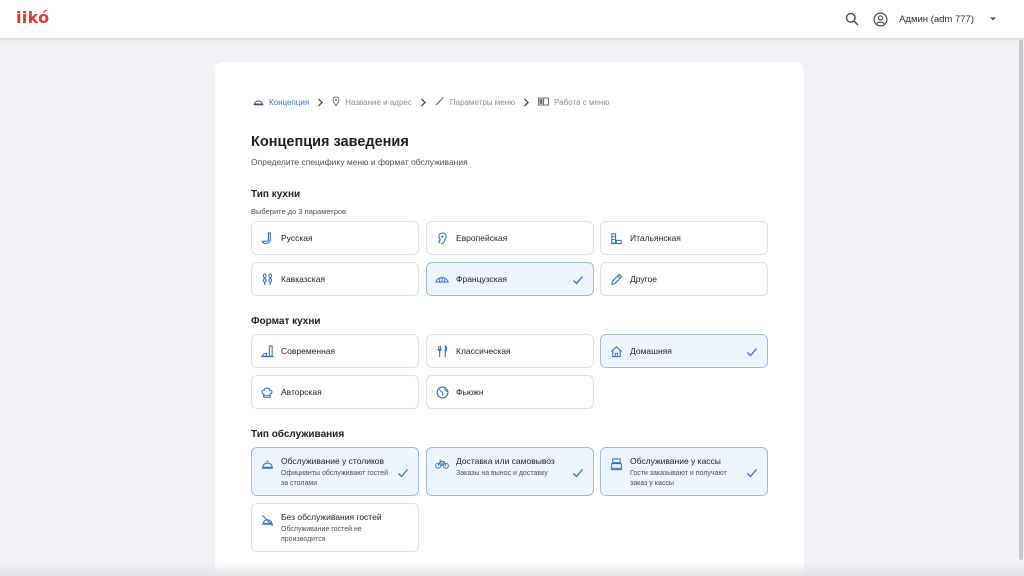  Describe the element at coordinates (655, 238) in the screenshot. I see `option-label: Итальянская` at that location.